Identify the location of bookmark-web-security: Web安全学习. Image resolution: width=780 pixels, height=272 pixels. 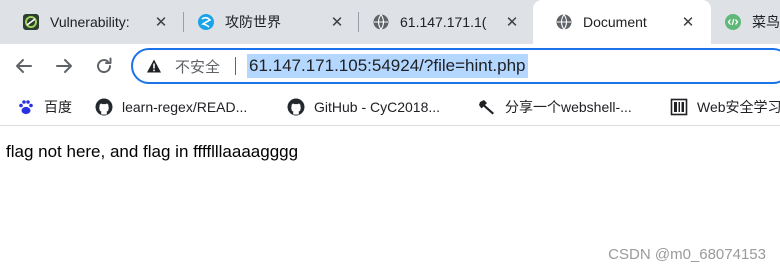
(725, 107).